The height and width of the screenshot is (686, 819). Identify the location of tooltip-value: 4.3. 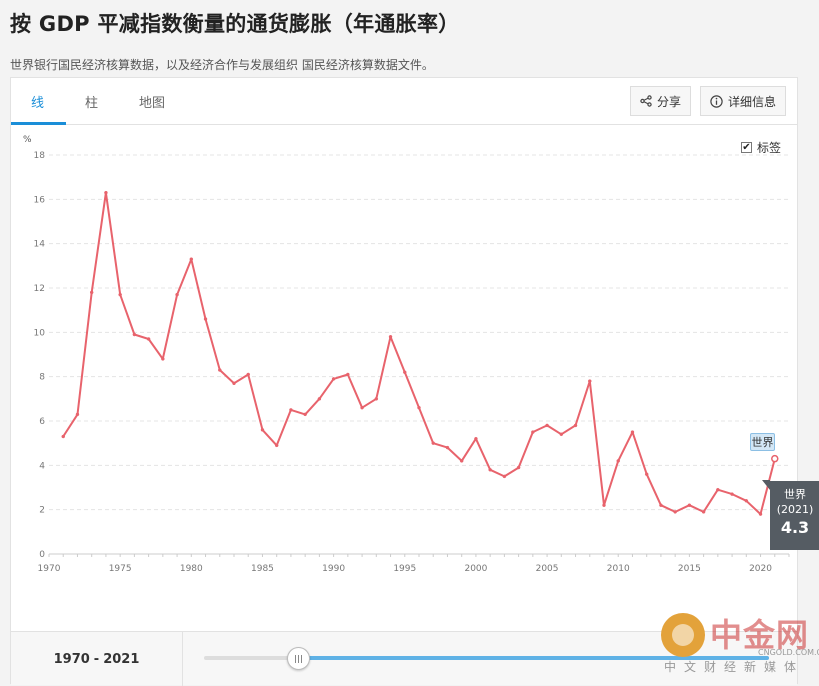
(795, 527).